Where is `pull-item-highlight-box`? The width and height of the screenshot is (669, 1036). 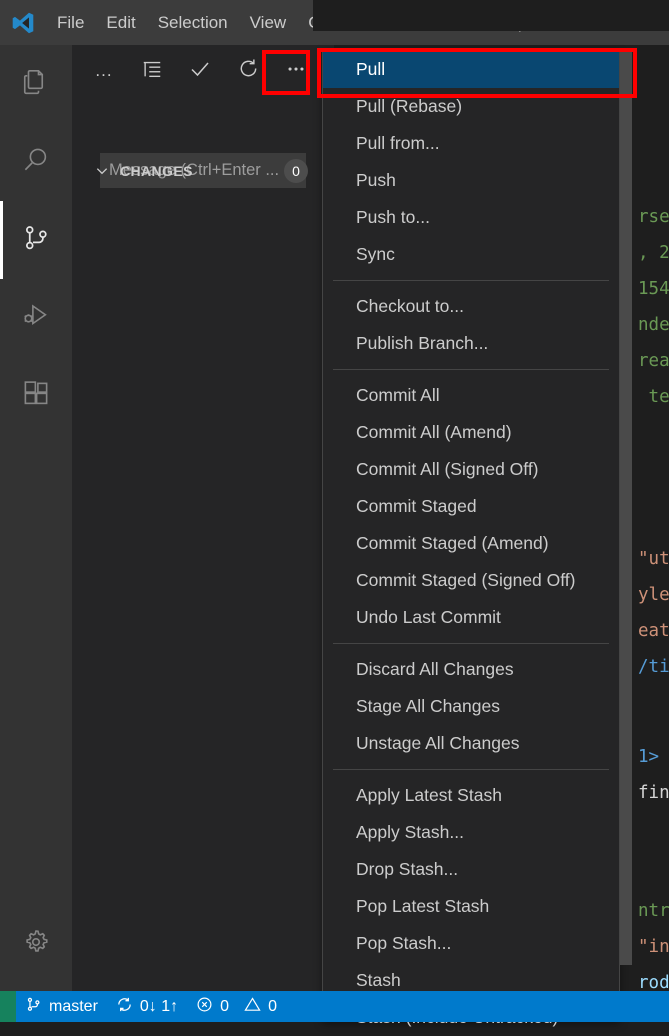 pull-item-highlight-box is located at coordinates (477, 73).